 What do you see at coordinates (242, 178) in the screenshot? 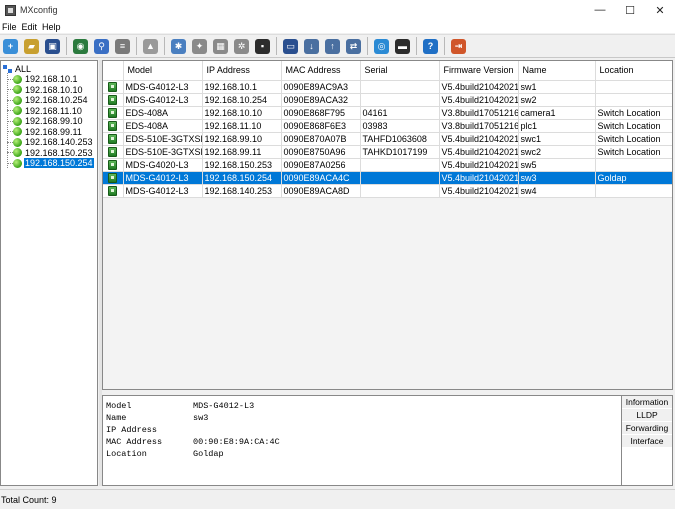
I see `cell-ip-address: 192.168.150.254` at bounding box center [242, 178].